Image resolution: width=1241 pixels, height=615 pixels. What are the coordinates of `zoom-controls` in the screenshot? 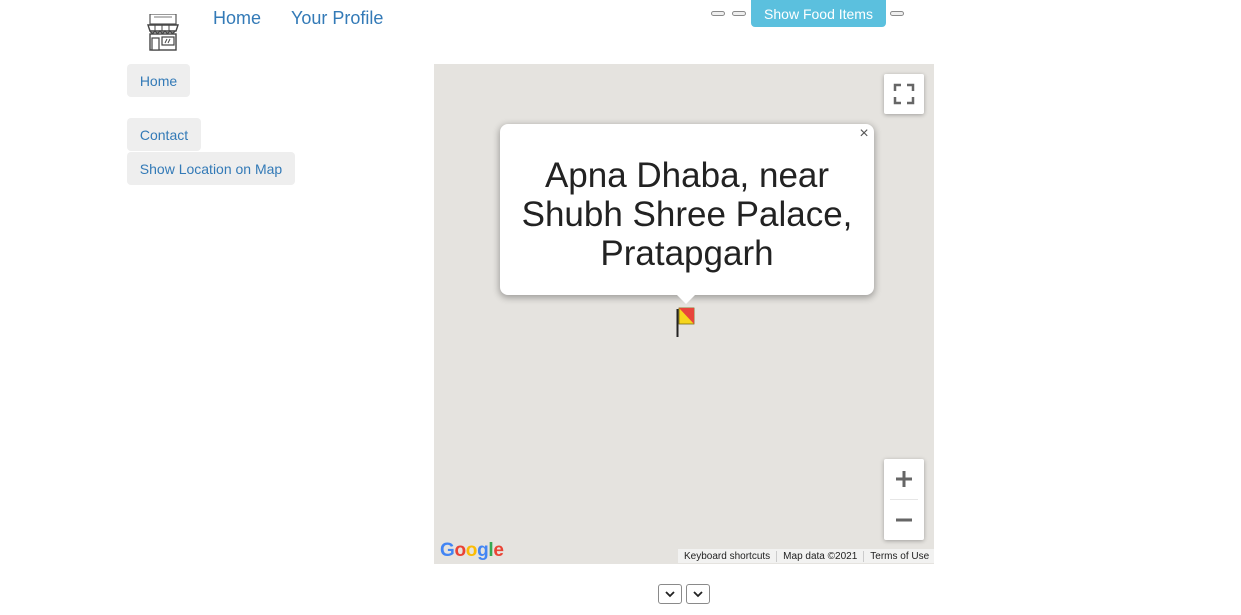 It's located at (904, 499).